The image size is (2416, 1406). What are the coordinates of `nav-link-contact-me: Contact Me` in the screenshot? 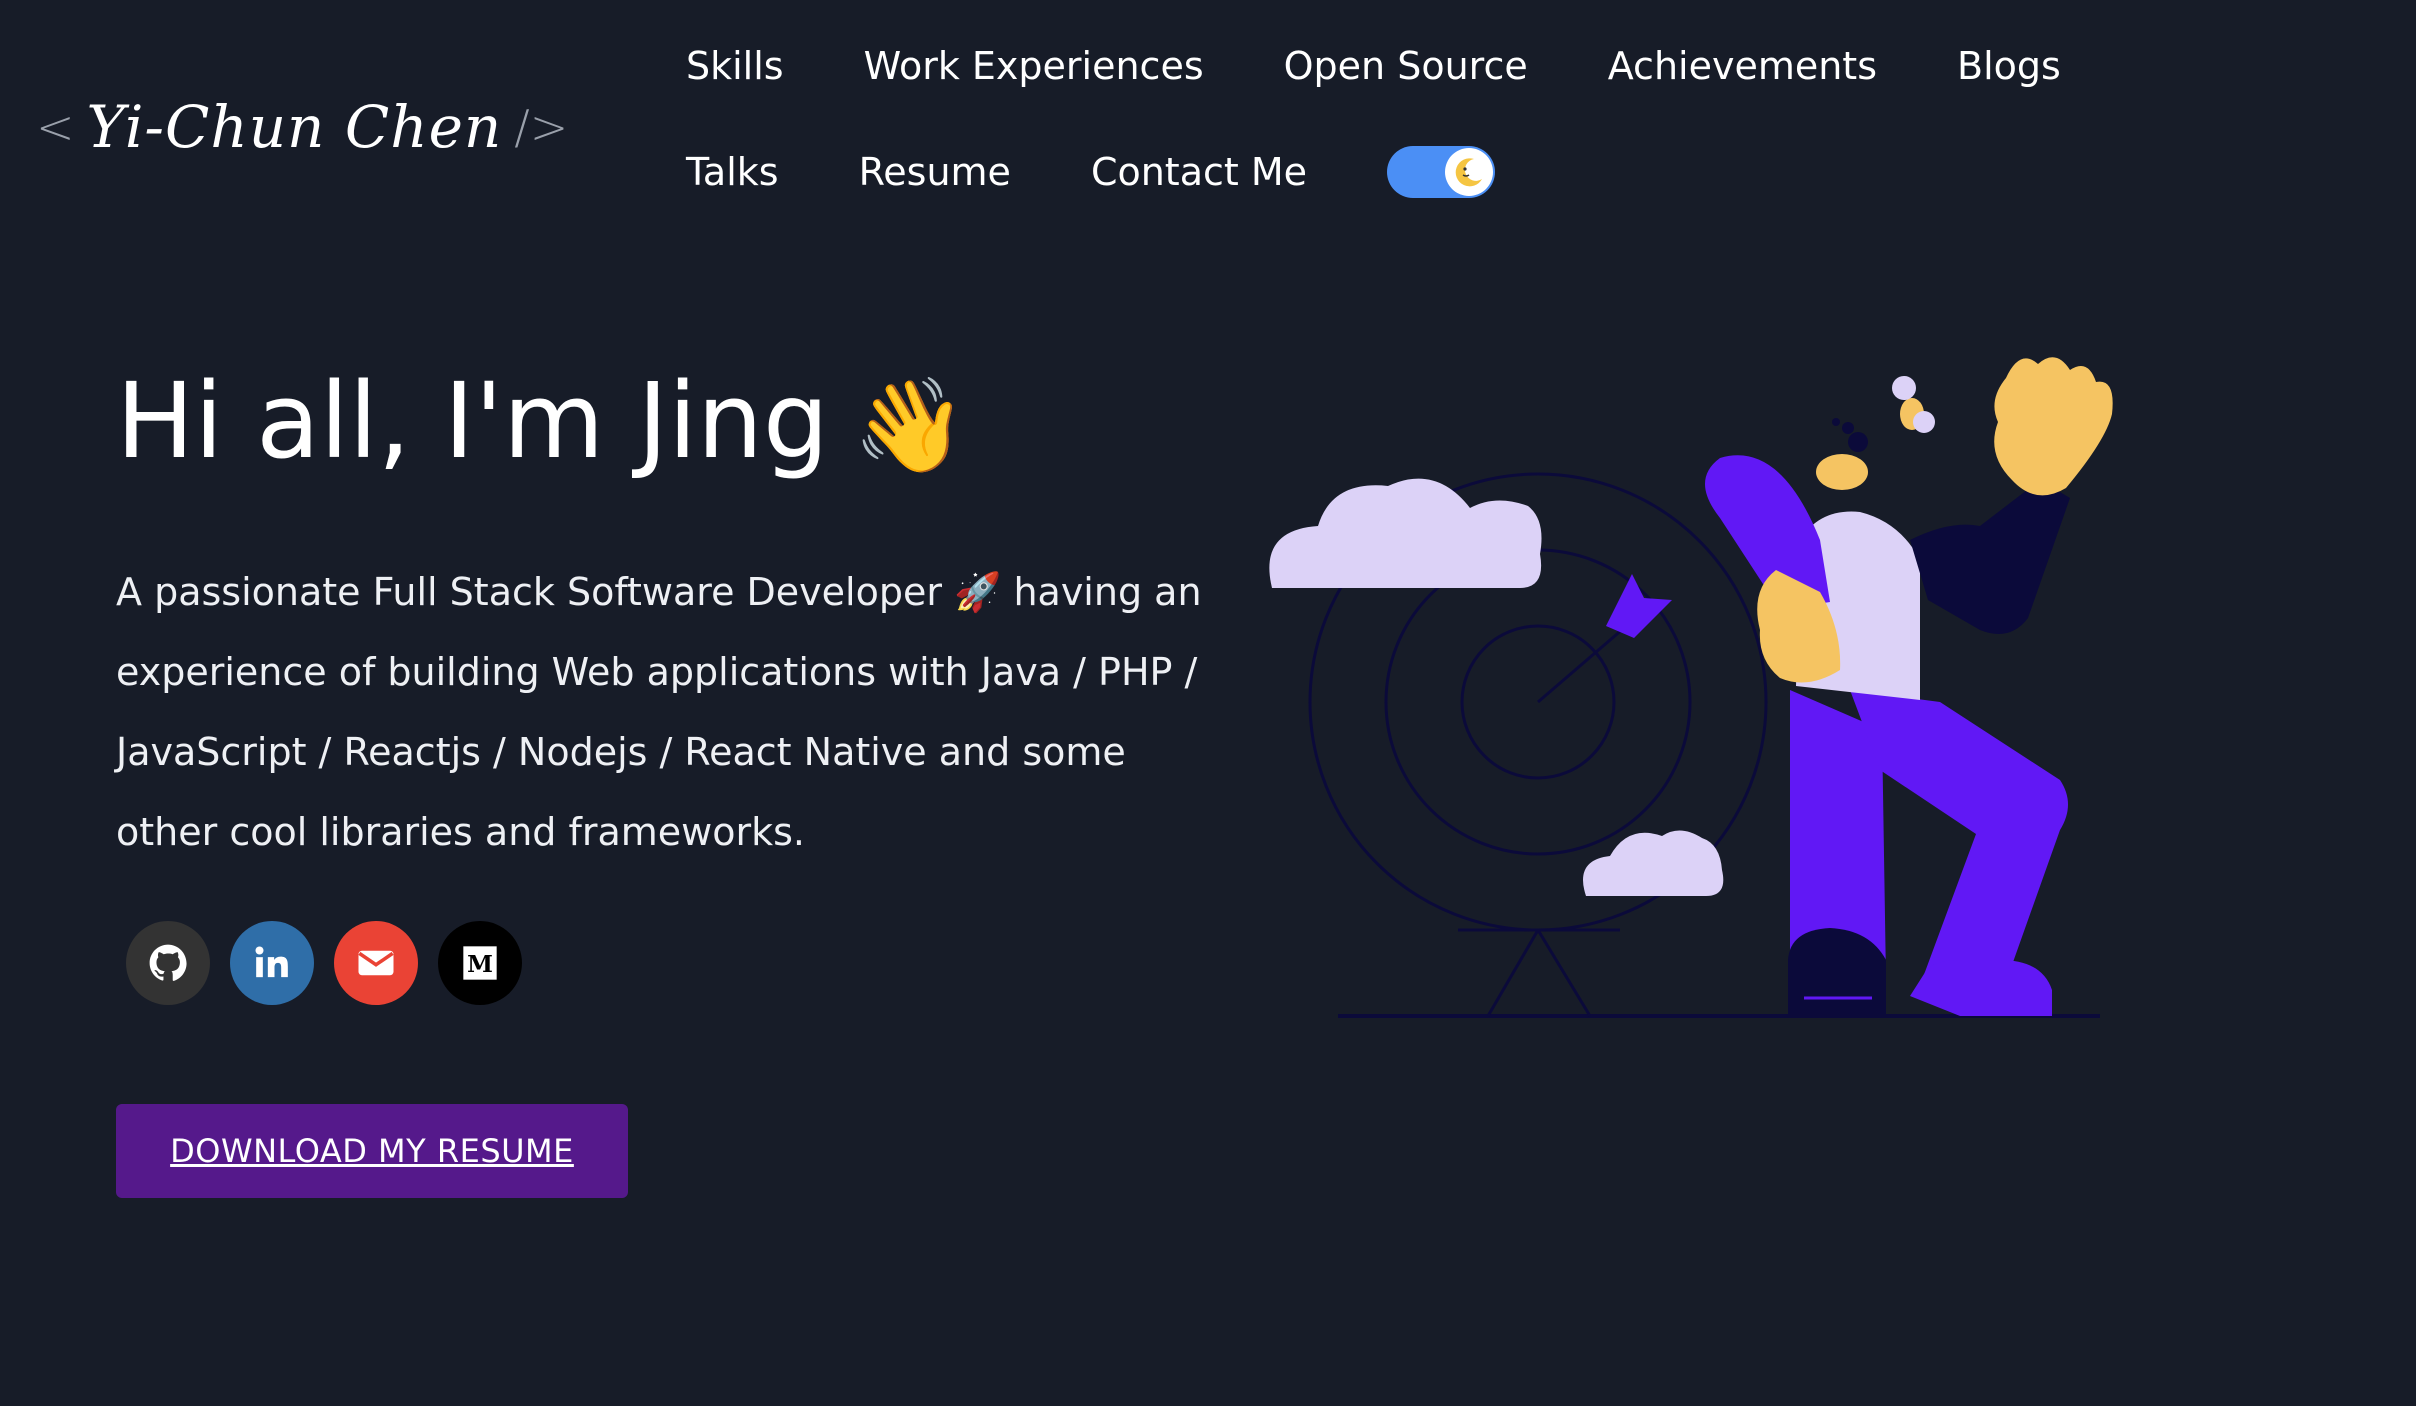 It's located at (1199, 172).